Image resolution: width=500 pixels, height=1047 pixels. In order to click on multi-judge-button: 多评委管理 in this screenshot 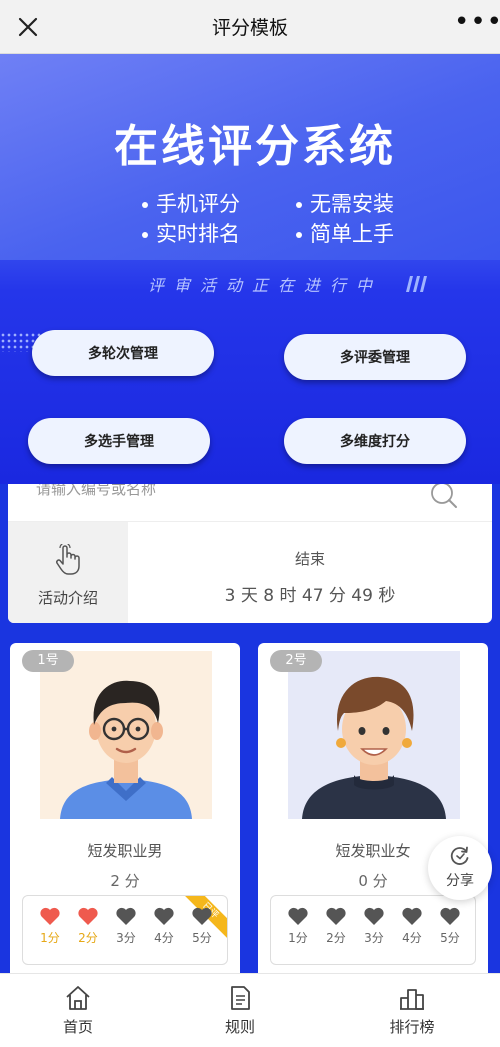, I will do `click(375, 357)`.